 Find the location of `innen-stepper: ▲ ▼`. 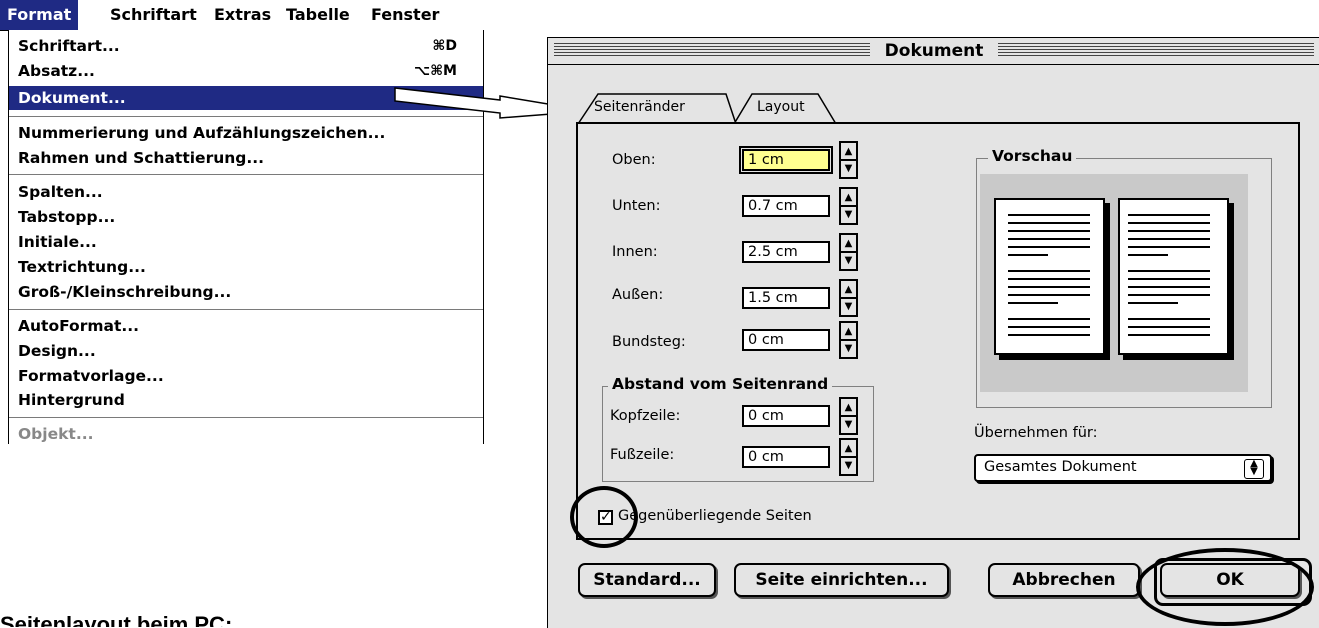

innen-stepper: ▲ ▼ is located at coordinates (848, 252).